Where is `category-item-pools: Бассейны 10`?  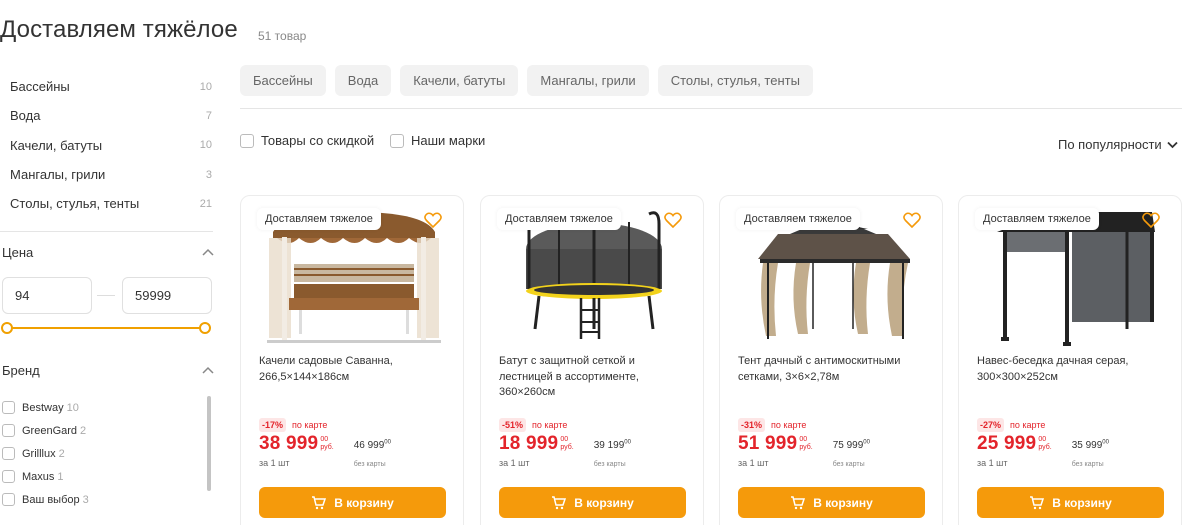
category-item-pools: Бассейны 10 is located at coordinates (106, 86).